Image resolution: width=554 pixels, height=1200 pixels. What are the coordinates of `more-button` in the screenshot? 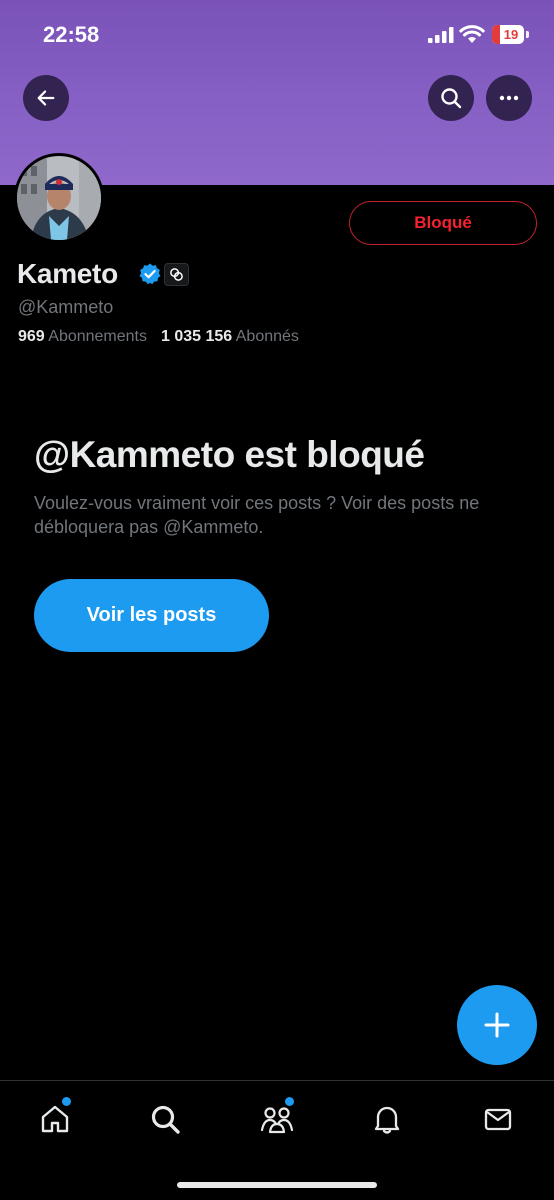 It's located at (509, 98).